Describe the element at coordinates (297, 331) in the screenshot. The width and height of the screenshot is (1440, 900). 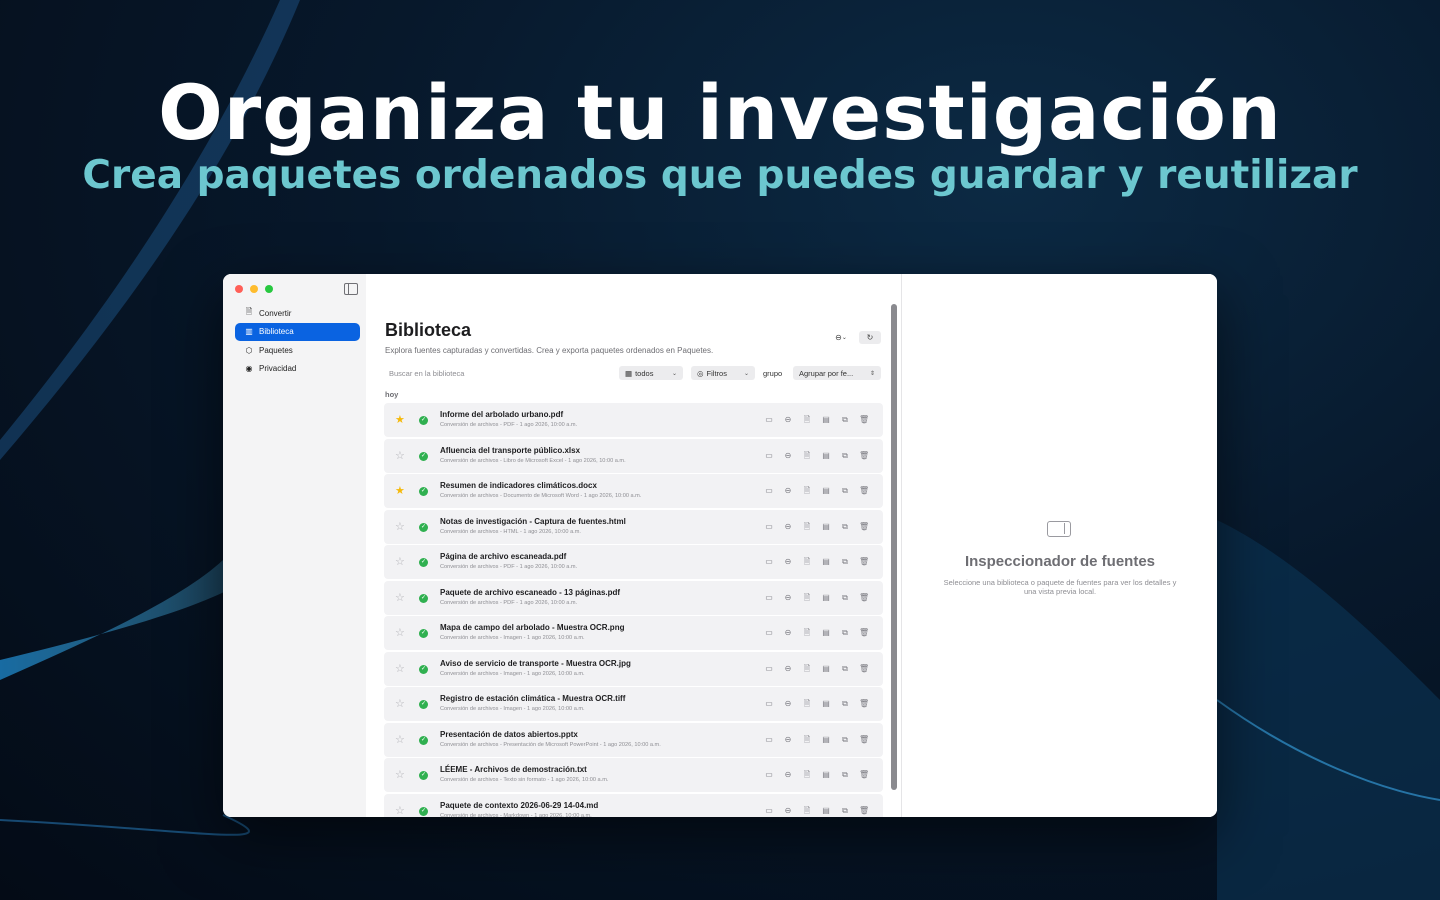
I see `sidebar-item-biblioteca: ▥ Biblioteca` at that location.